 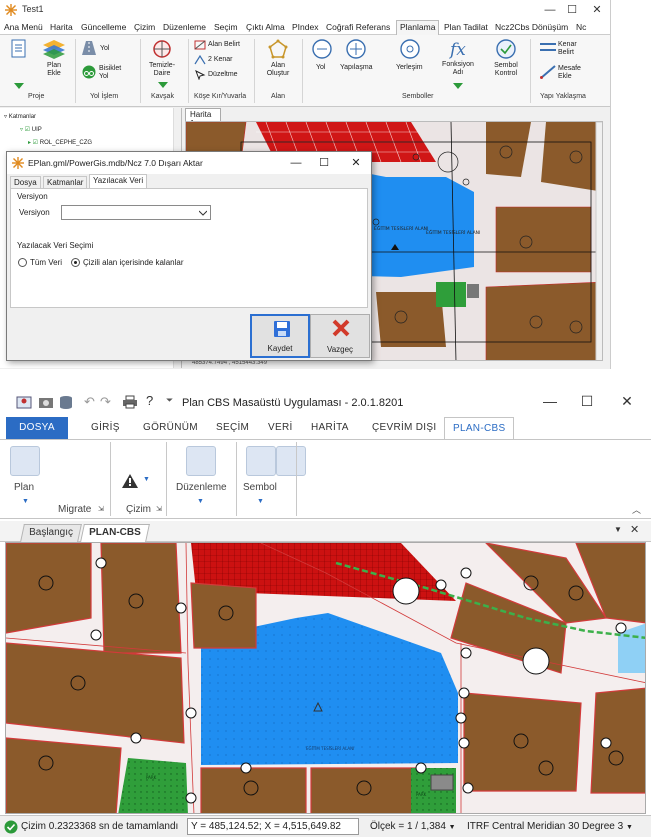 What do you see at coordinates (162, 70) in the screenshot?
I see `temizle-daire-button: Temizle- Daire` at bounding box center [162, 70].